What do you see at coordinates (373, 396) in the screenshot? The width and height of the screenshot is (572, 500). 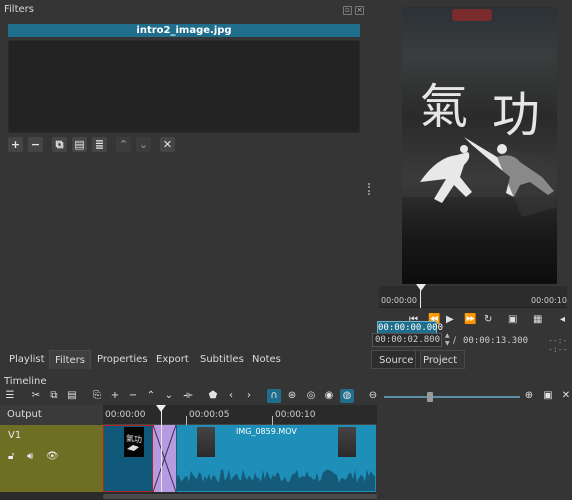 I see `zoom-out-icon: ⊖` at bounding box center [373, 396].